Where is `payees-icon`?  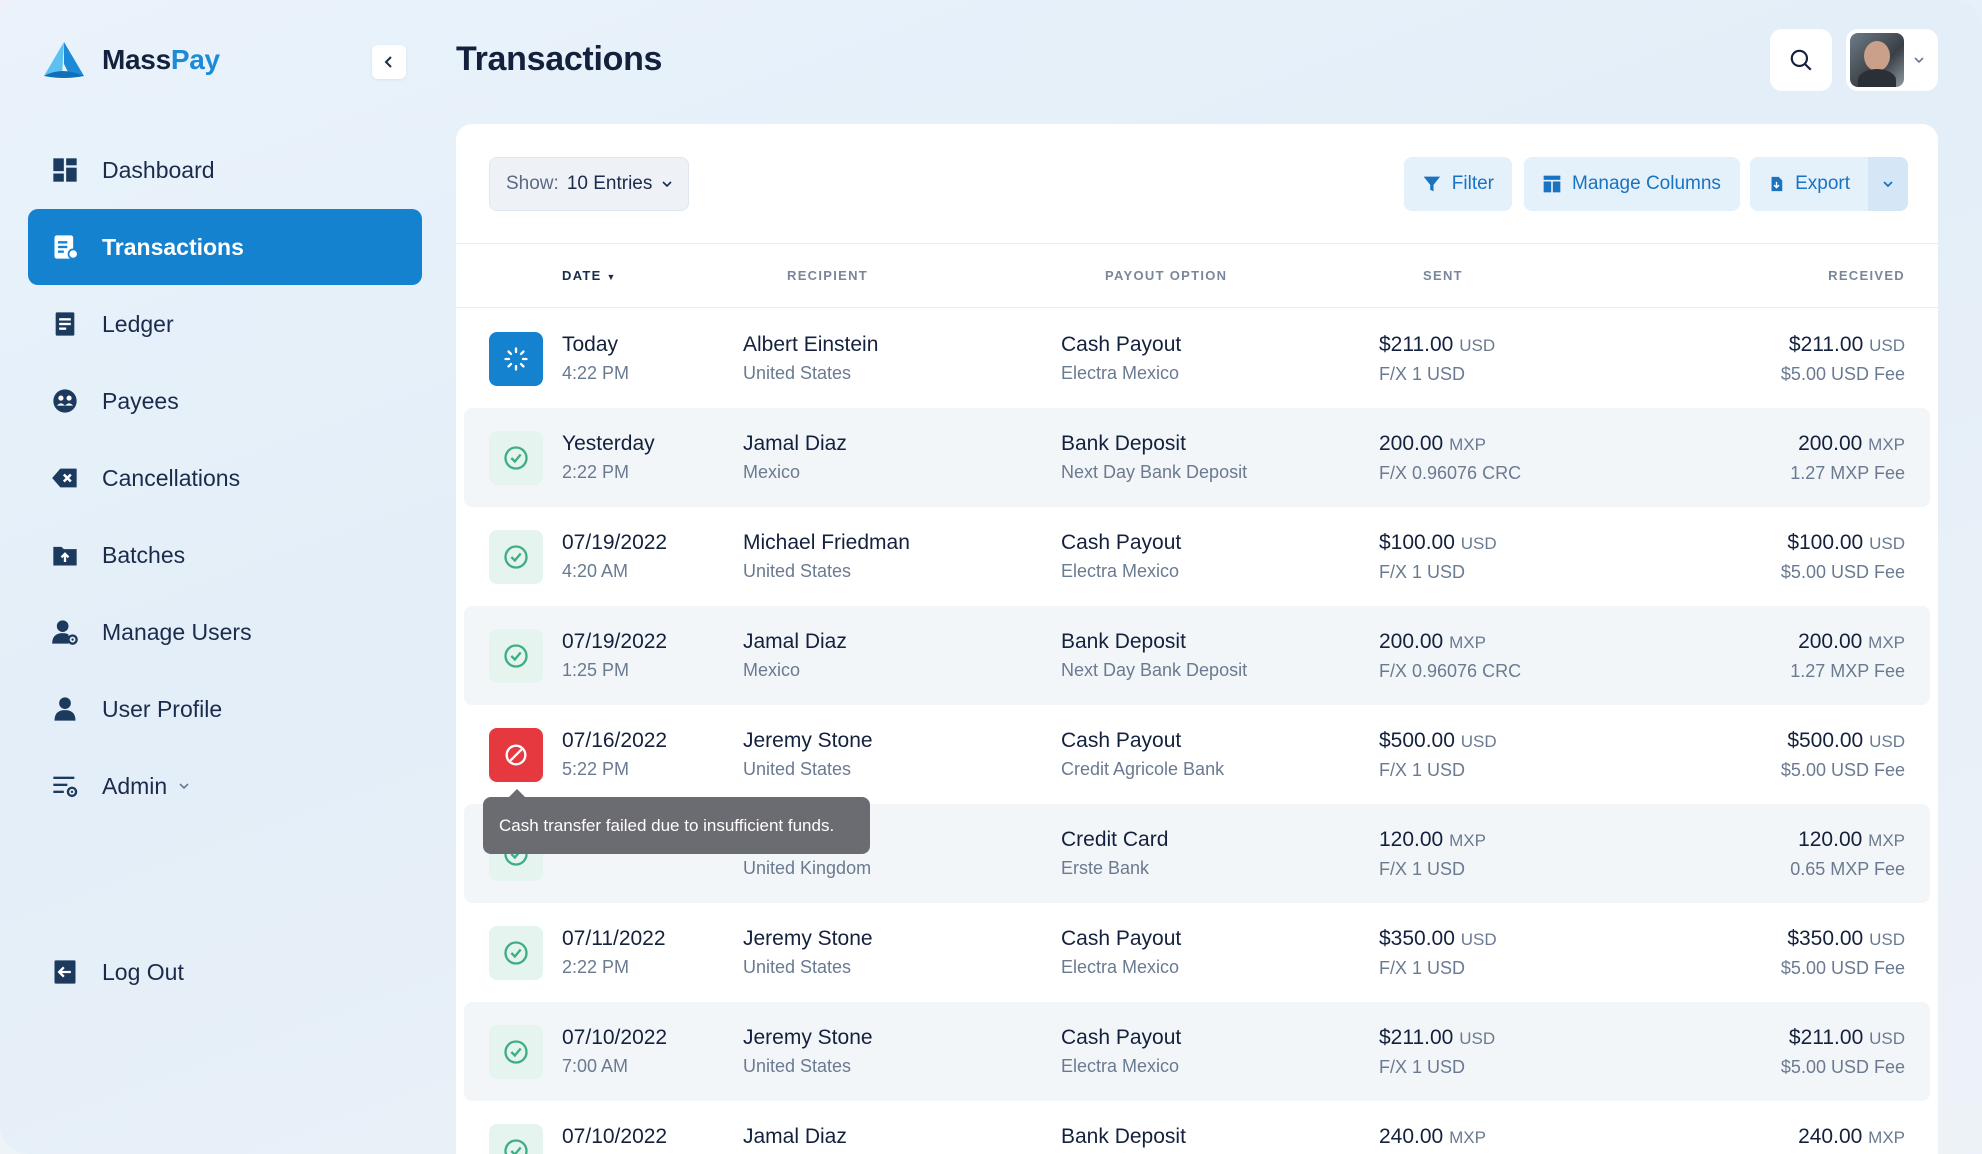 payees-icon is located at coordinates (65, 401).